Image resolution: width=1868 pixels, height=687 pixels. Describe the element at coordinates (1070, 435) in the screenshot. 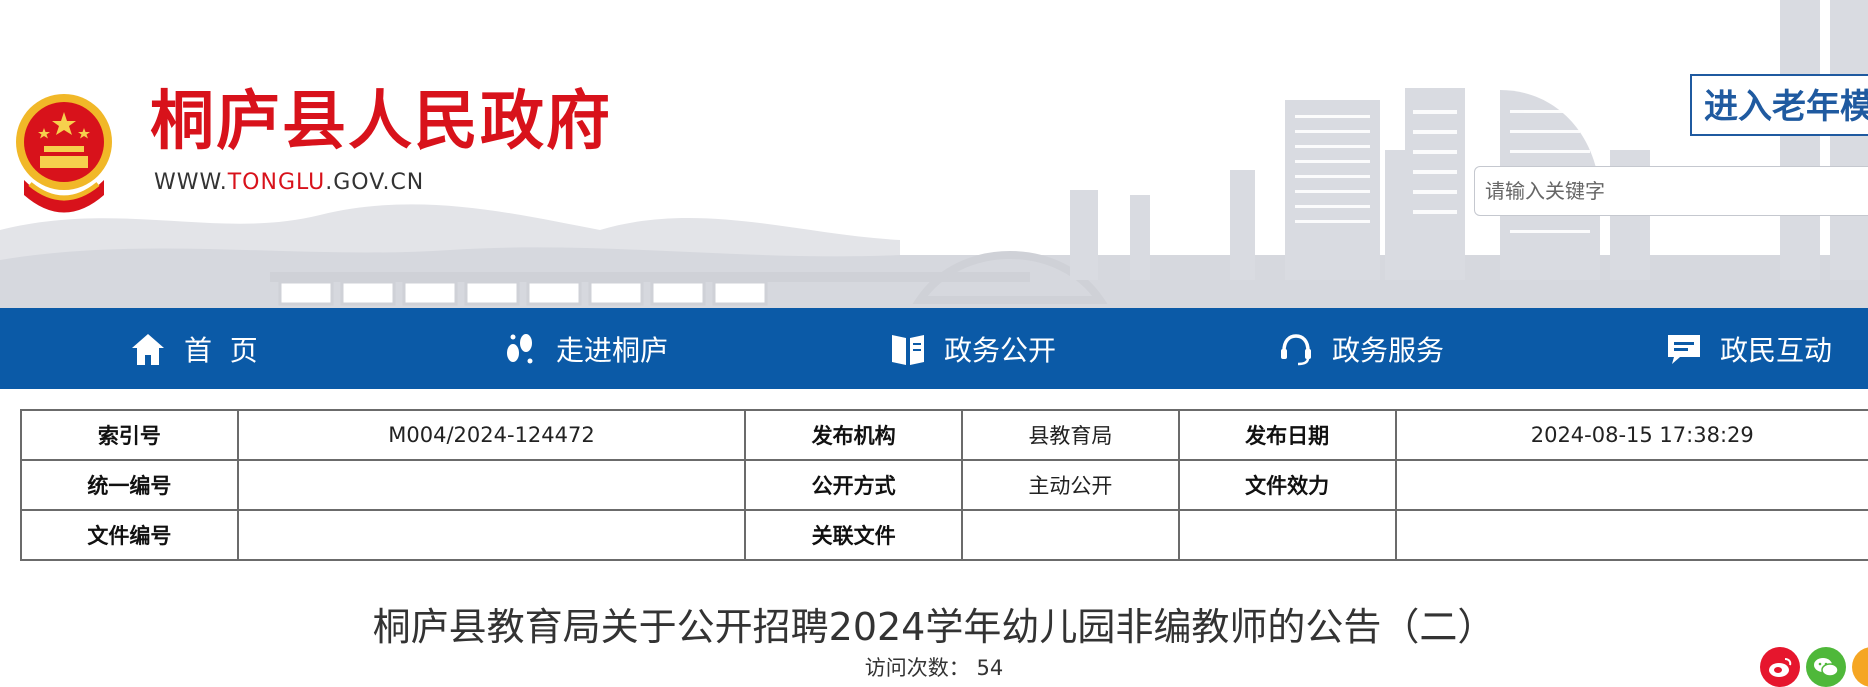

I see `publisher-value: 县教育局` at that location.